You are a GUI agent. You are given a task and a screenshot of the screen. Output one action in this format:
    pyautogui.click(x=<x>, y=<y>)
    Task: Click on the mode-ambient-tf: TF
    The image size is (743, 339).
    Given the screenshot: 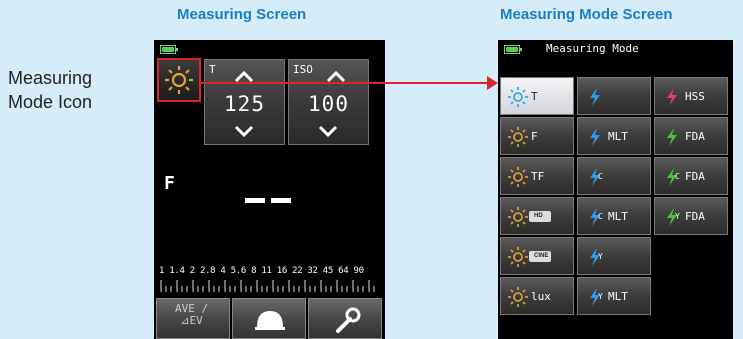 What is the action you would take?
    pyautogui.click(x=537, y=176)
    